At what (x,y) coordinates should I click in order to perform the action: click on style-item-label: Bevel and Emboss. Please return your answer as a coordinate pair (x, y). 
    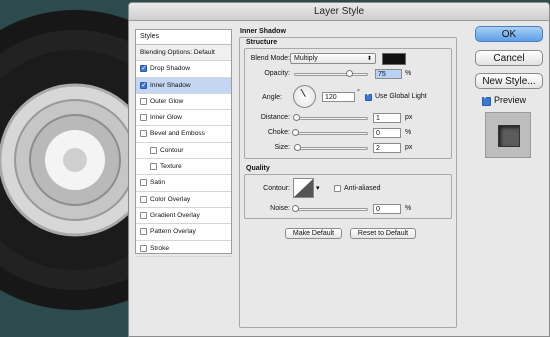
    Looking at the image, I should click on (177, 134).